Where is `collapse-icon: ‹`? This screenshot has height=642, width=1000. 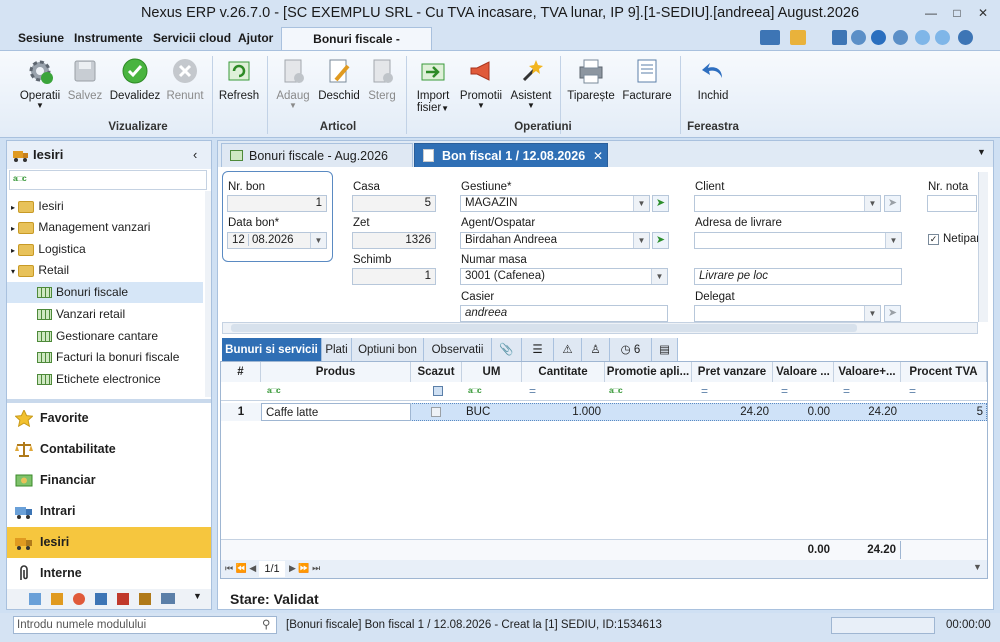
collapse-icon: ‹ is located at coordinates (195, 155).